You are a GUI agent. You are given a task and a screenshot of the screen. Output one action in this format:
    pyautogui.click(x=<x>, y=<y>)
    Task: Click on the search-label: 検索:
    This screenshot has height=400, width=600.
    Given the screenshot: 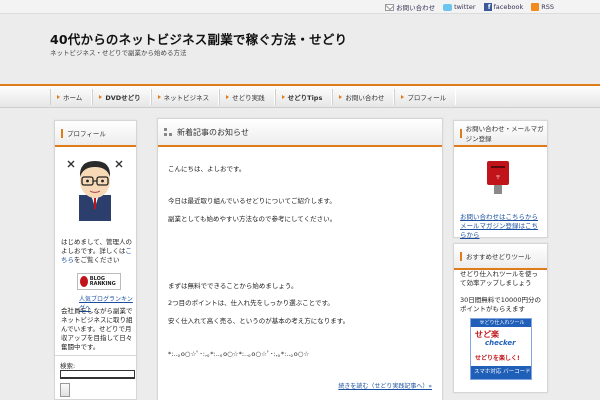 What is the action you would take?
    pyautogui.click(x=68, y=366)
    